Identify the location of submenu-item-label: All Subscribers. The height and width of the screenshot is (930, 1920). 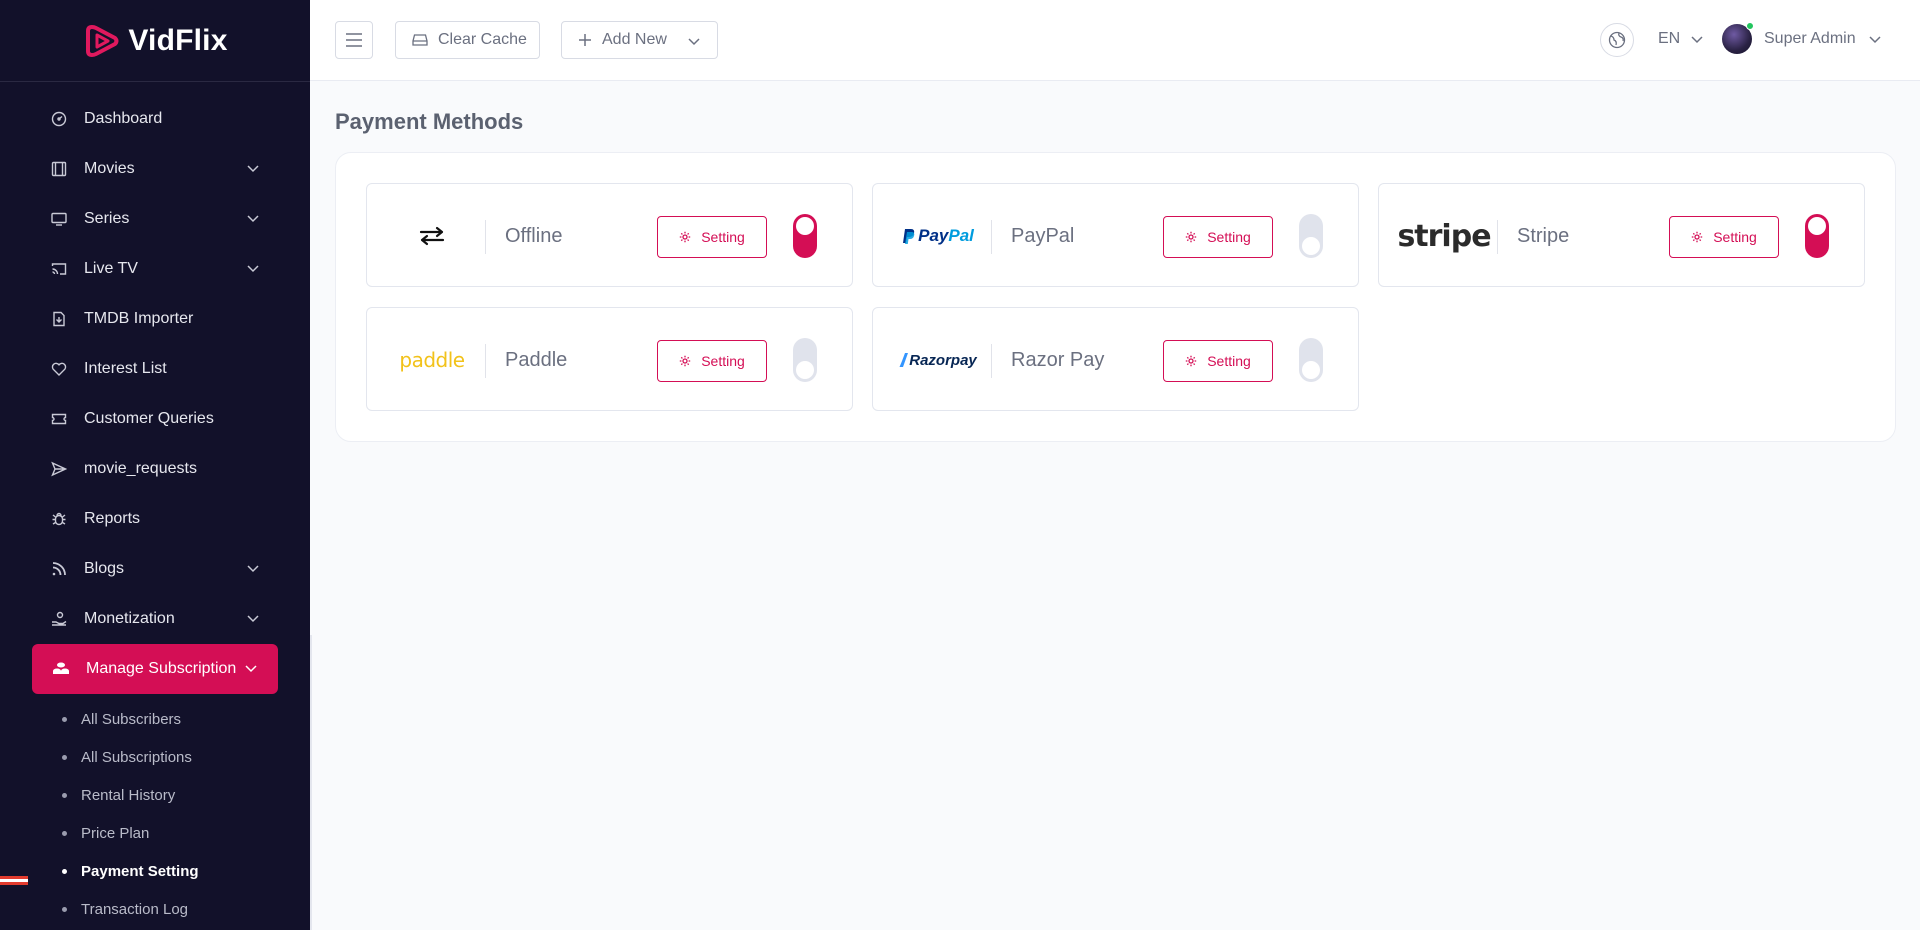
(131, 719).